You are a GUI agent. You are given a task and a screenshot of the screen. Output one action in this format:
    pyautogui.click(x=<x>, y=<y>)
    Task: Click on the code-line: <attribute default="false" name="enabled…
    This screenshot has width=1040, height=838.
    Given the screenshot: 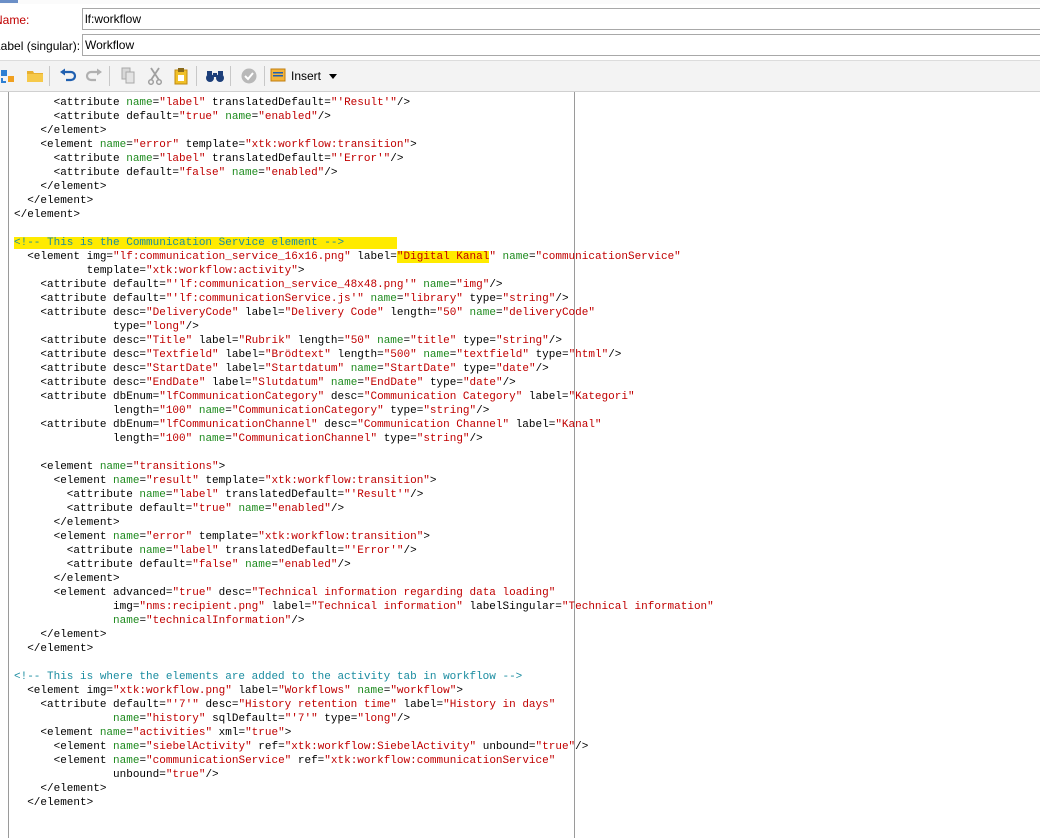 What is the action you would take?
    pyautogui.click(x=364, y=173)
    